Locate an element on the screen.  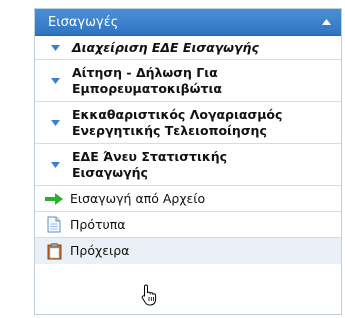
green-arrow-icon is located at coordinates (54, 198).